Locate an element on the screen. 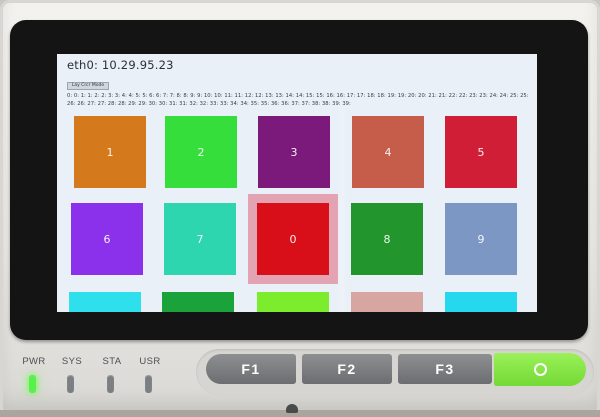 This screenshot has height=417, width=600. tile-label: 1 is located at coordinates (110, 152).